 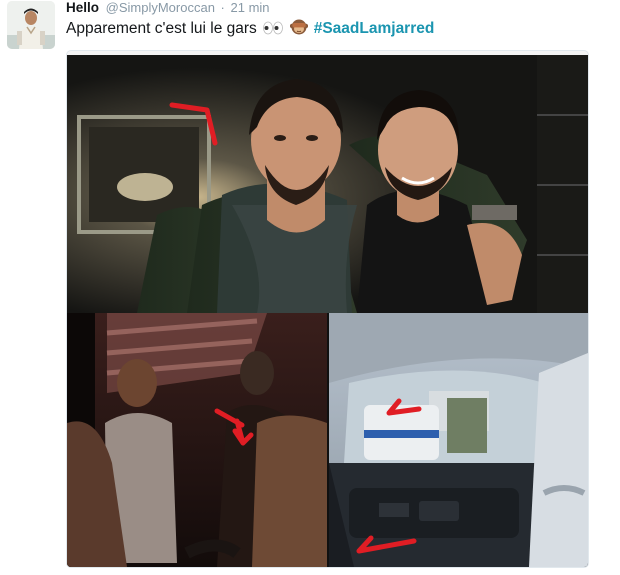 I want to click on tweet-timestamp: 21 min, so click(x=250, y=7).